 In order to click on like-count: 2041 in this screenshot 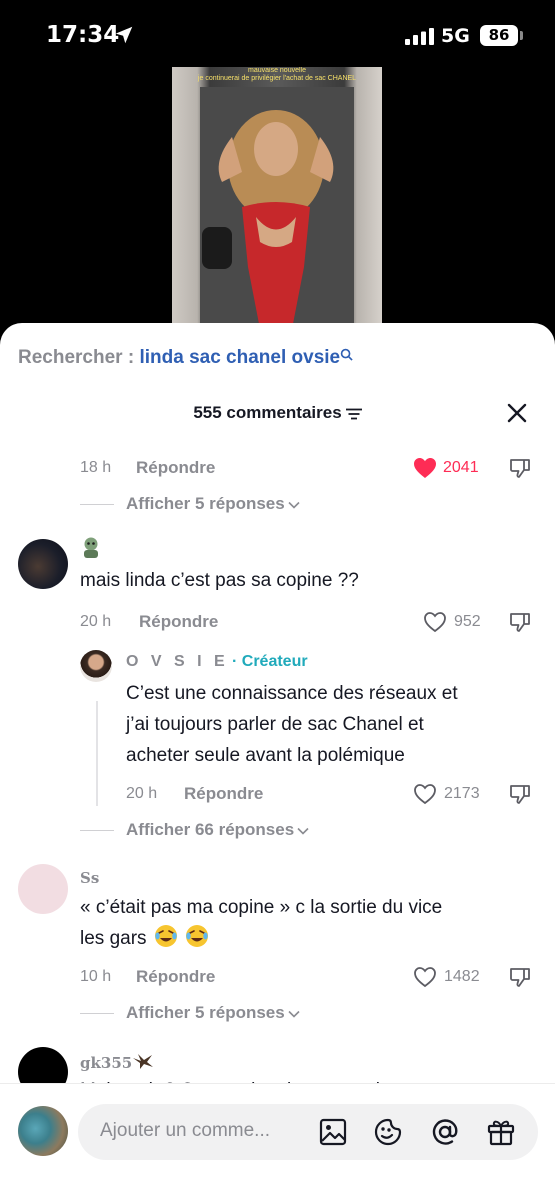, I will do `click(461, 467)`.